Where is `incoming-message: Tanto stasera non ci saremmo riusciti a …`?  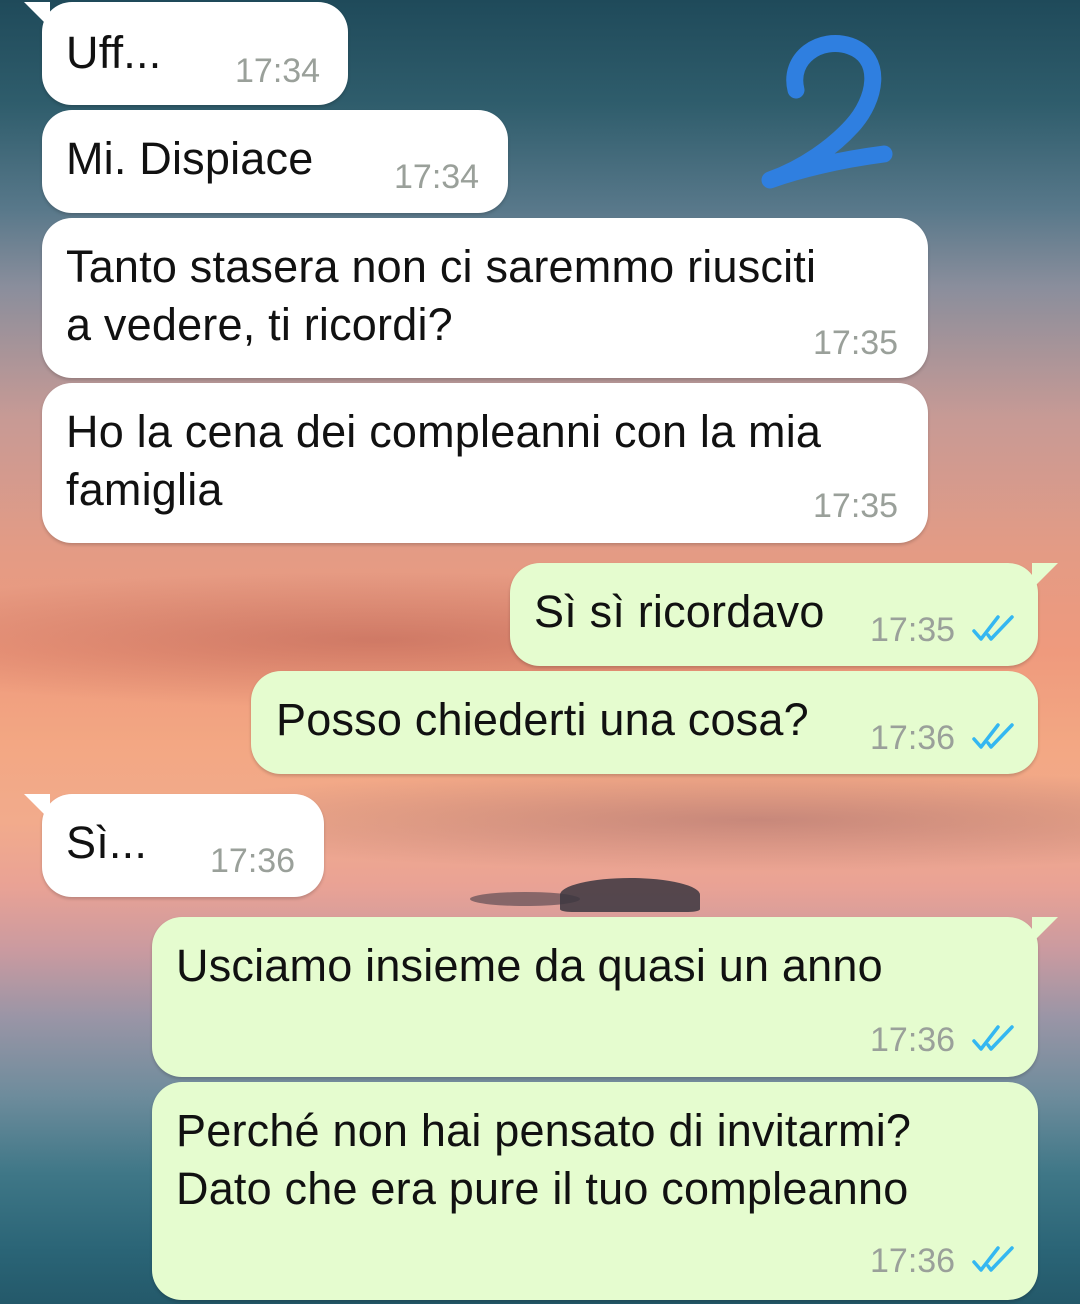
incoming-message: Tanto stasera non ci saremmo riusciti a … is located at coordinates (485, 298).